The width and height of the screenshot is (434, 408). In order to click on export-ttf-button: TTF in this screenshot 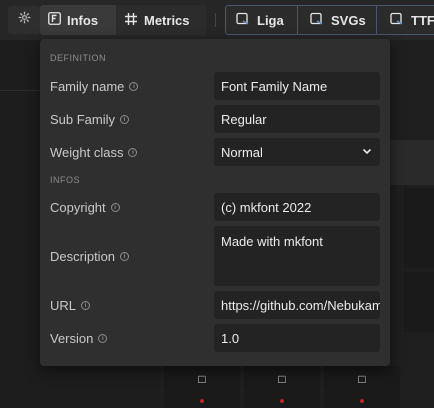, I will do `click(412, 20)`.